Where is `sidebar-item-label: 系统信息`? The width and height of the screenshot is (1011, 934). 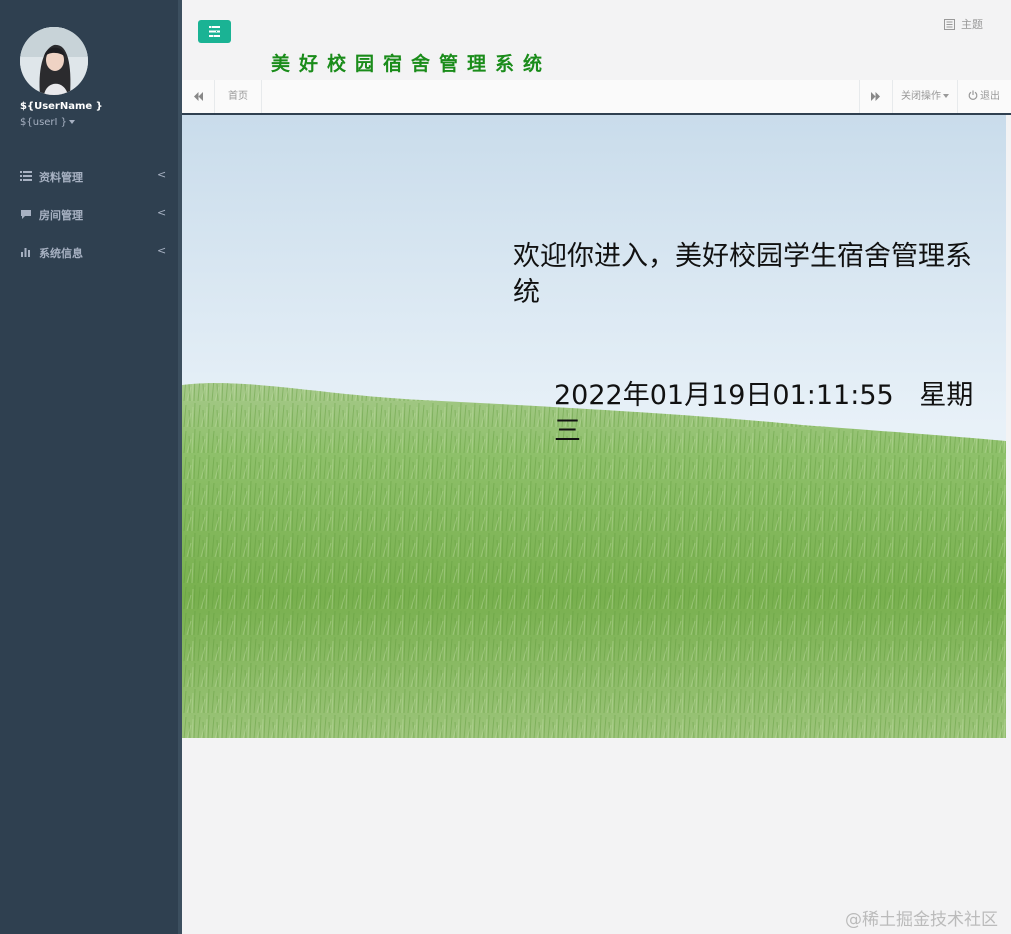
sidebar-item-label: 系统信息 is located at coordinates (61, 253).